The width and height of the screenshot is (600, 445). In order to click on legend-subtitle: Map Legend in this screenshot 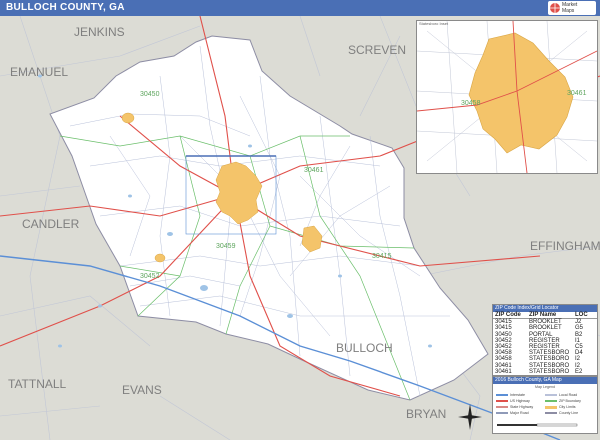, I will do `click(545, 387)`.